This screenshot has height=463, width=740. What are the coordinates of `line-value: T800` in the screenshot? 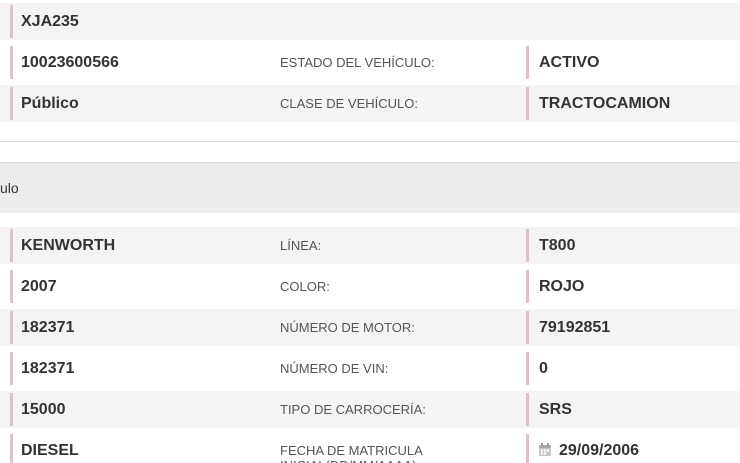 It's located at (557, 245).